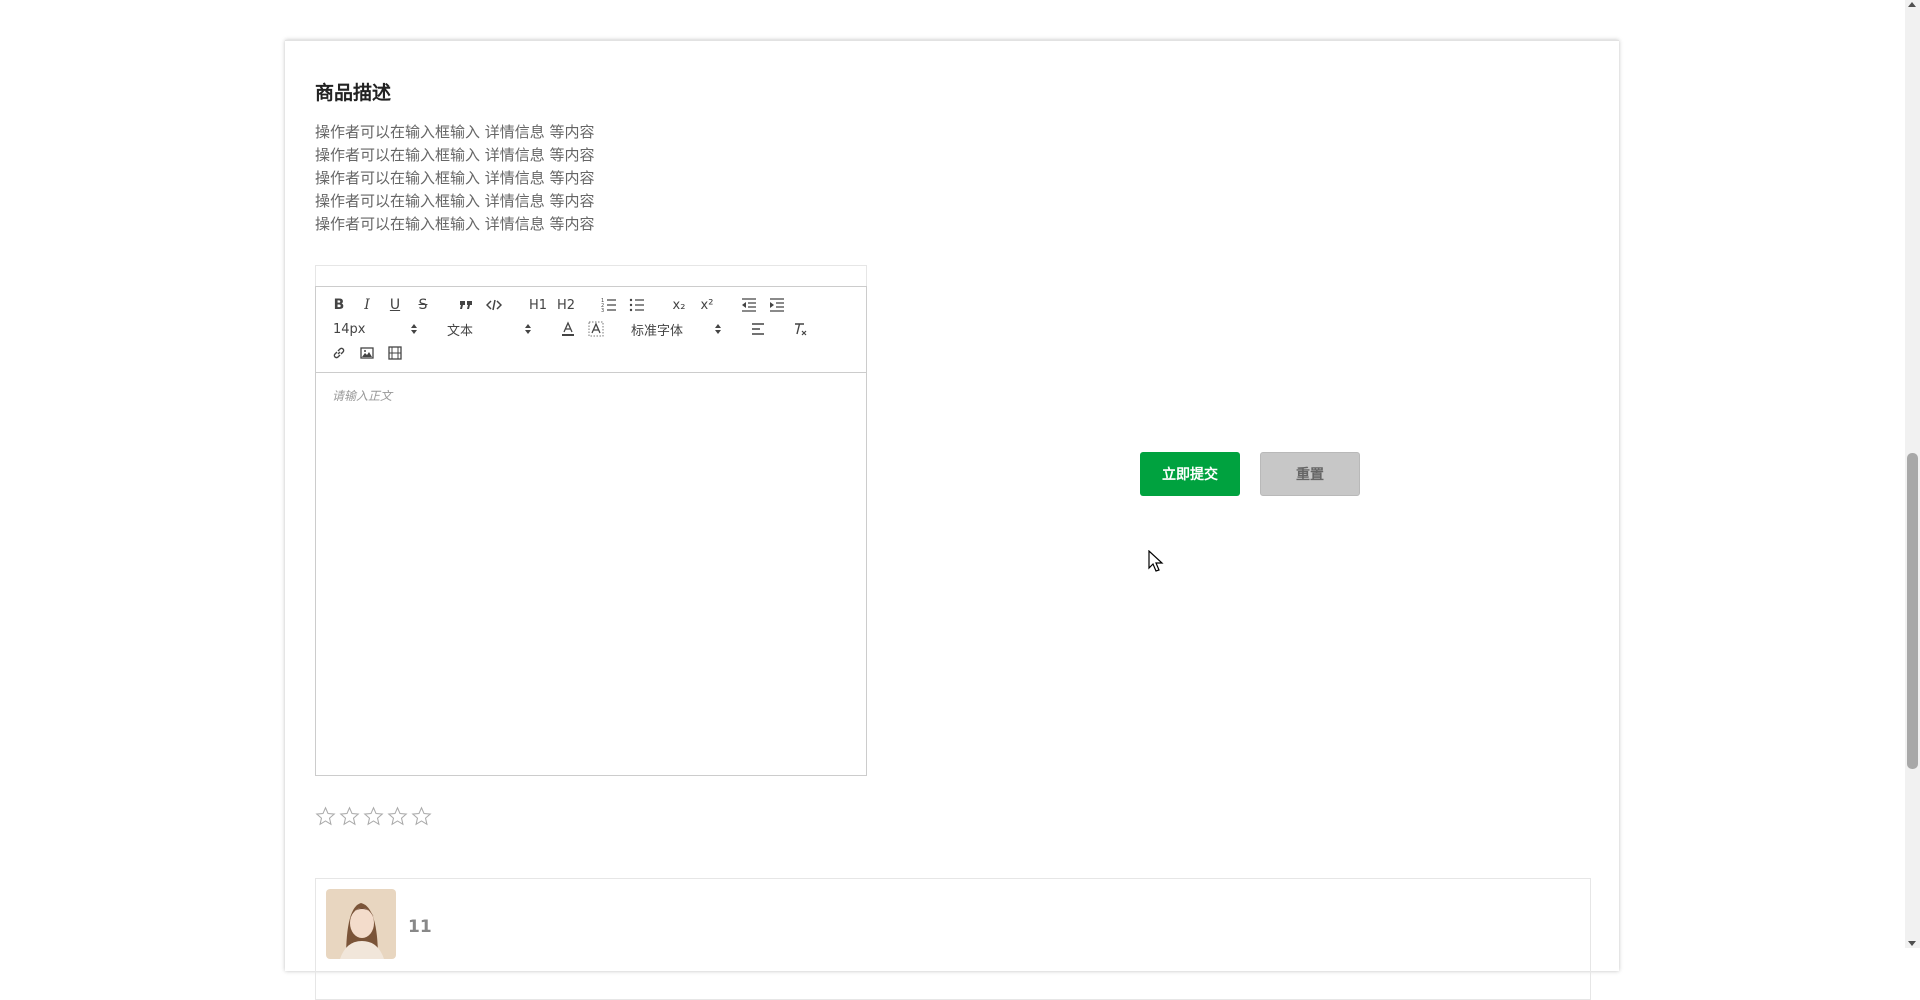 The height and width of the screenshot is (1000, 1920). Describe the element at coordinates (566, 305) in the screenshot. I see `heading2-button: H2` at that location.